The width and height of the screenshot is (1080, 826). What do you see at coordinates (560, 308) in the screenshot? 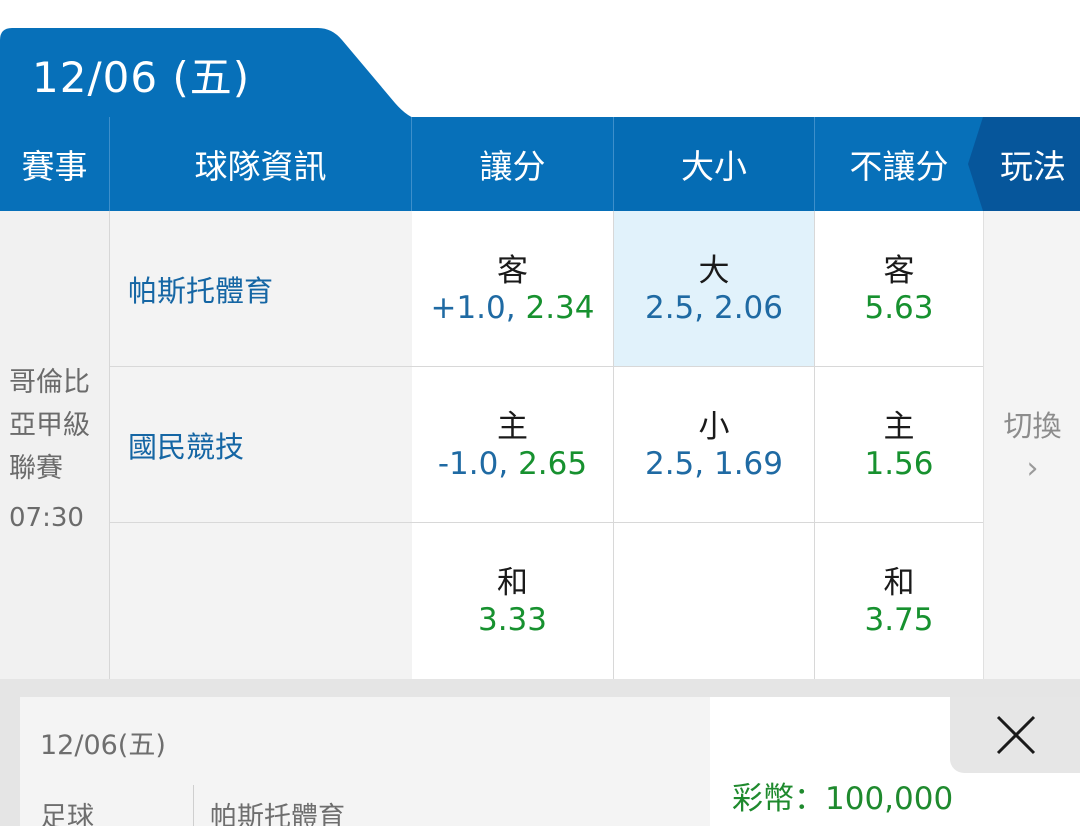
I see `odds-price: 2.34` at bounding box center [560, 308].